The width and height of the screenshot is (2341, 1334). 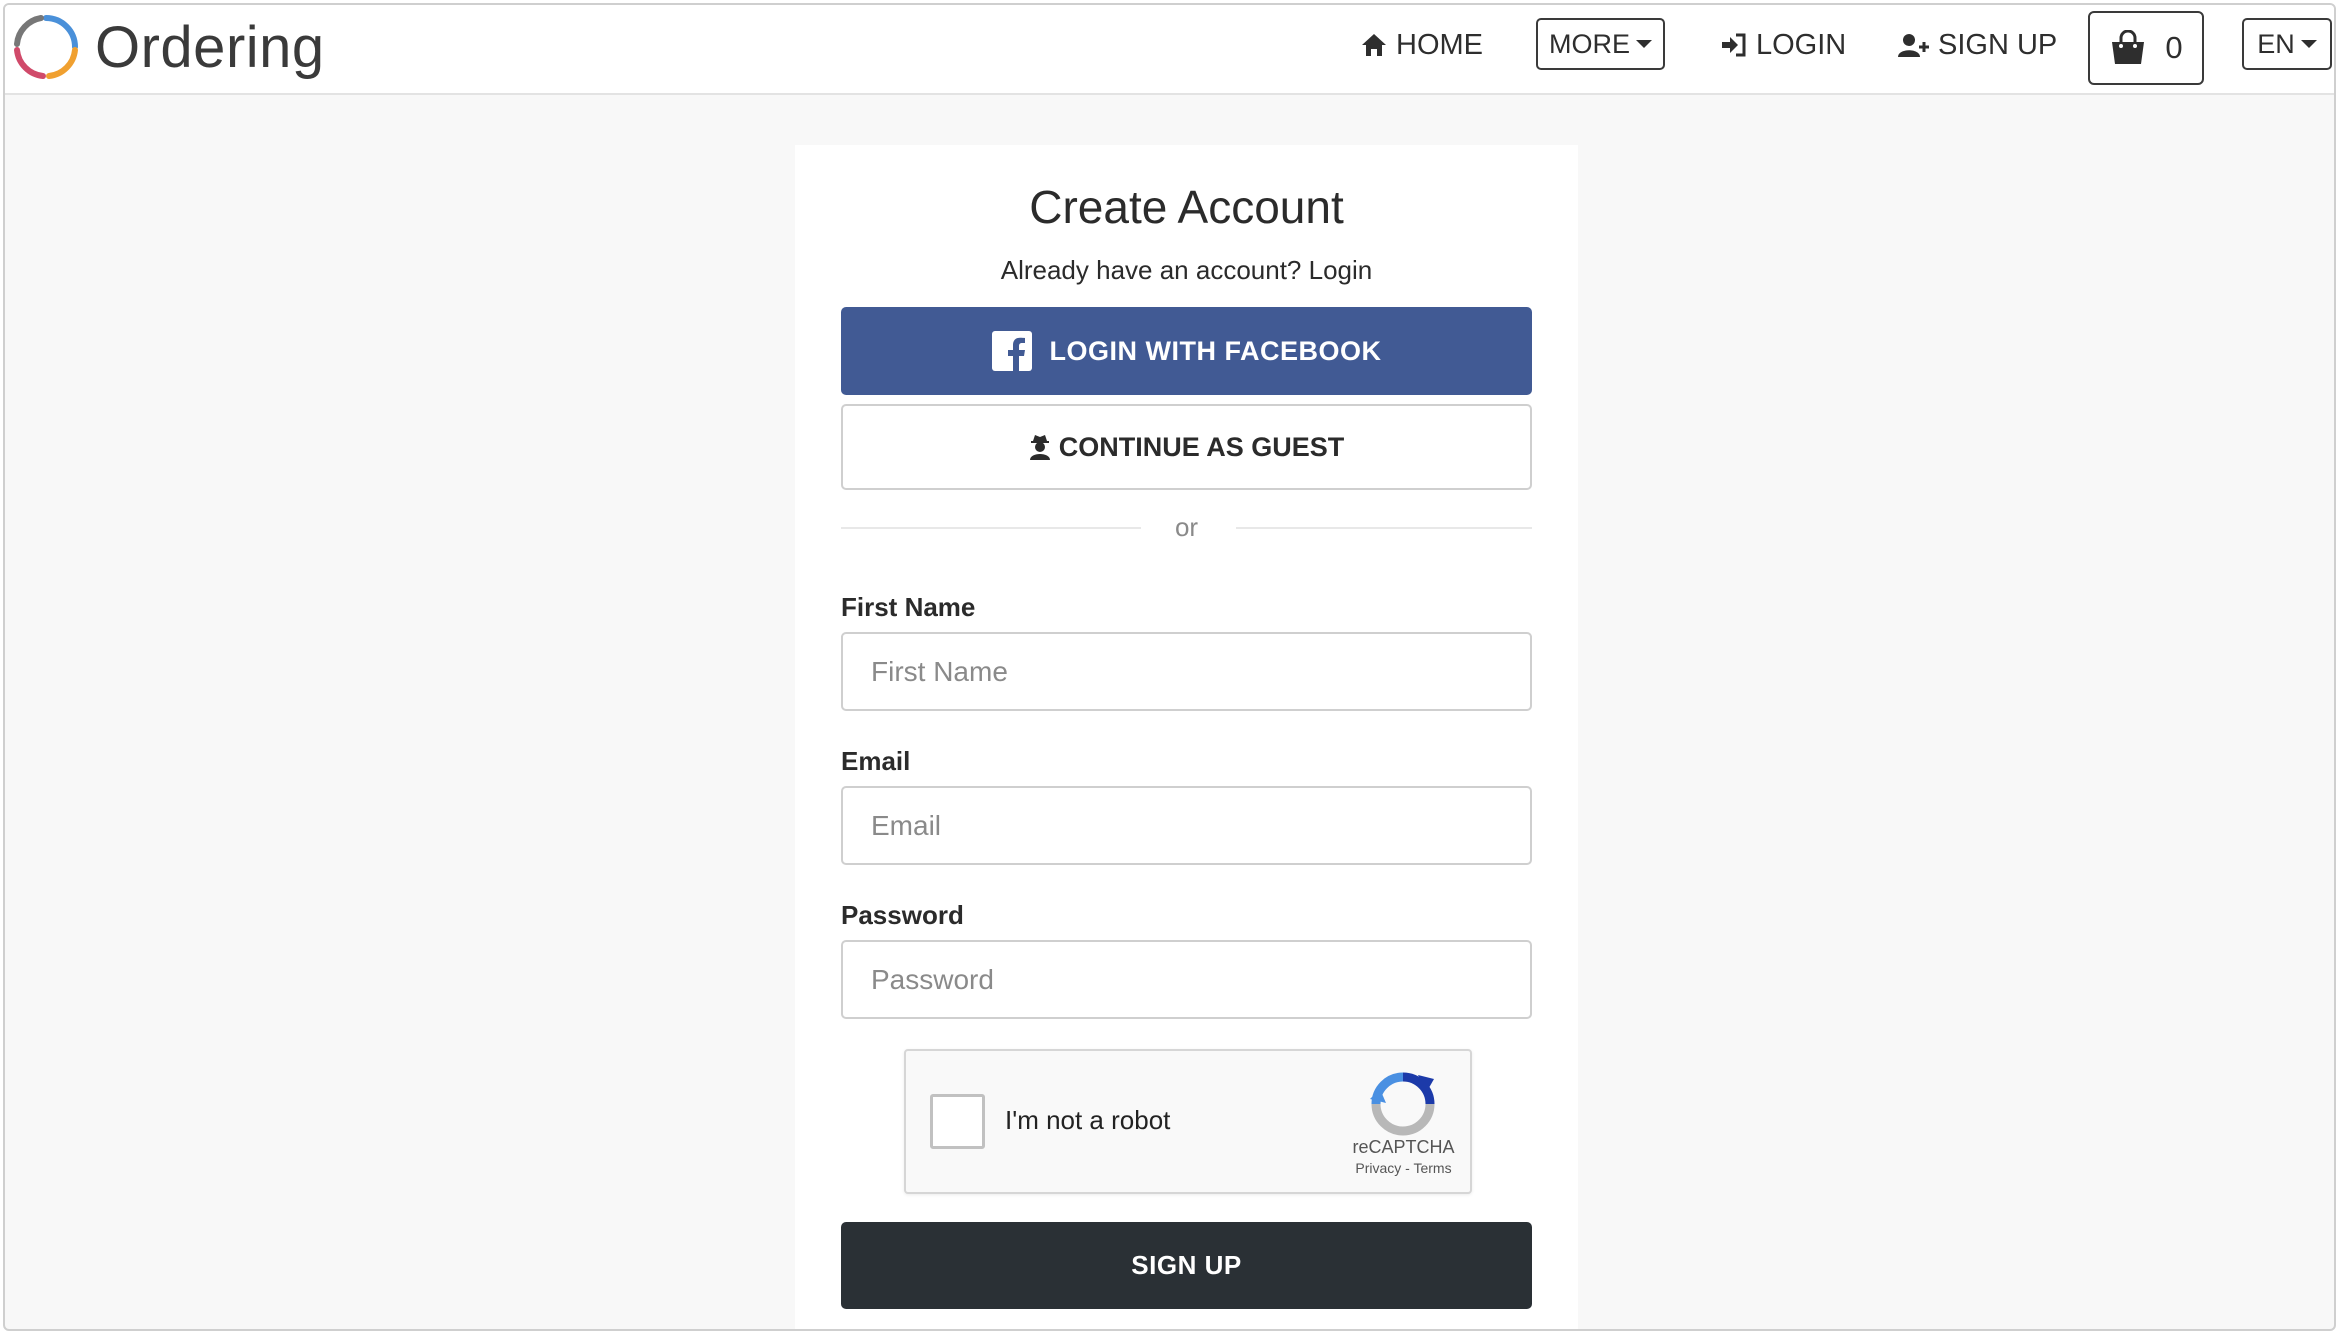 I want to click on nav-home-link: HOME, so click(x=1421, y=45).